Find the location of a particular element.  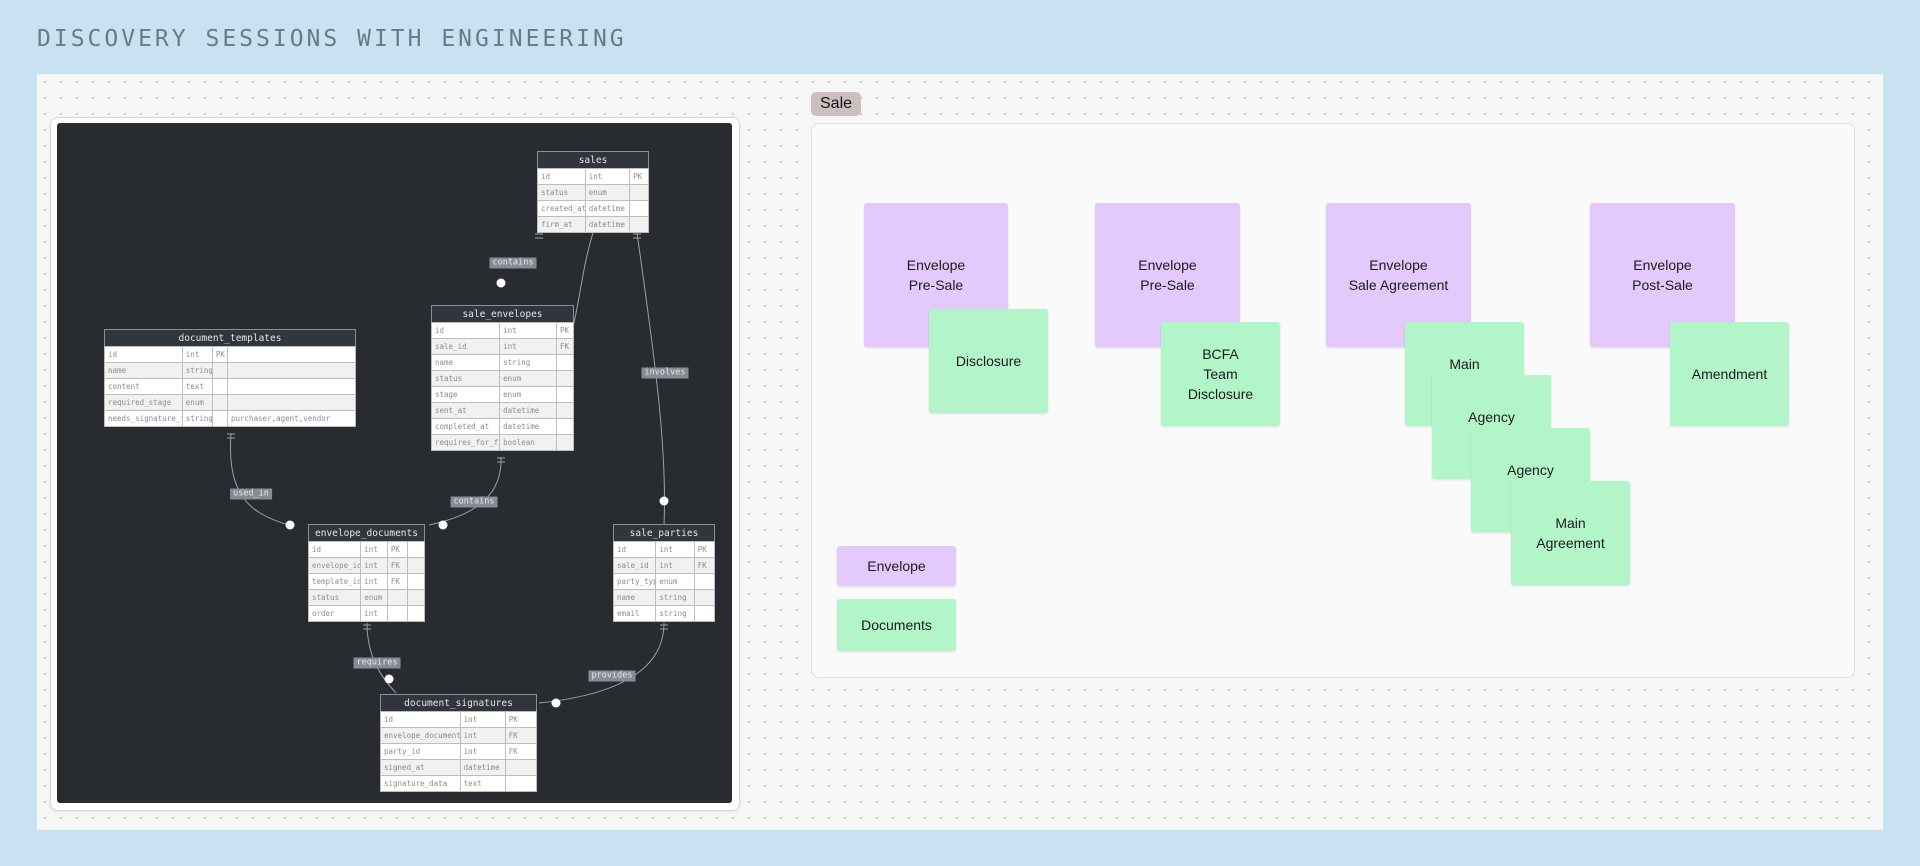

table-row: party_id int FK is located at coordinates (459, 751).